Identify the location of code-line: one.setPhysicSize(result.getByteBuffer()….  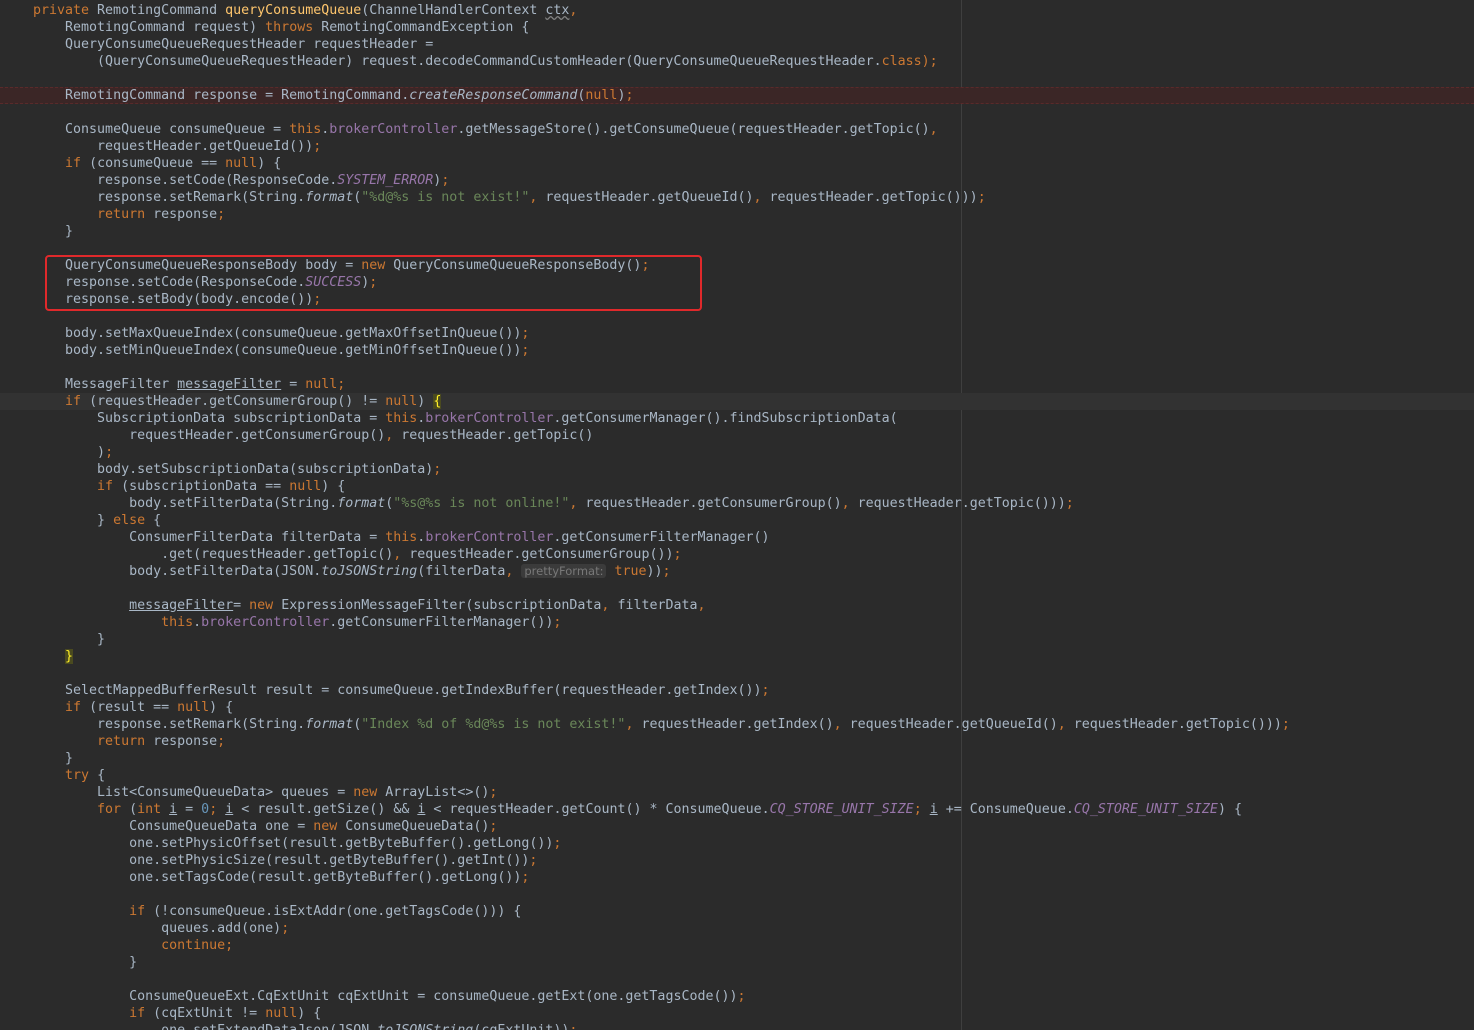
(737, 860).